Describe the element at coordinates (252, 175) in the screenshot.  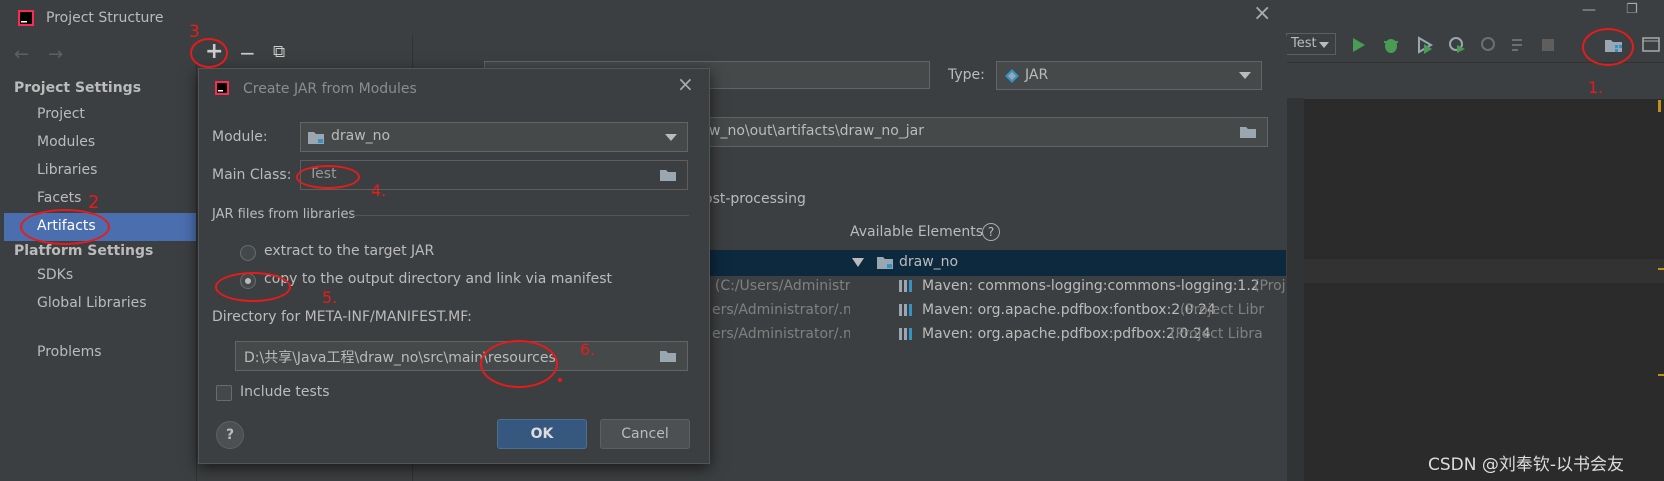
I see `main-class-label: Main Class:` at that location.